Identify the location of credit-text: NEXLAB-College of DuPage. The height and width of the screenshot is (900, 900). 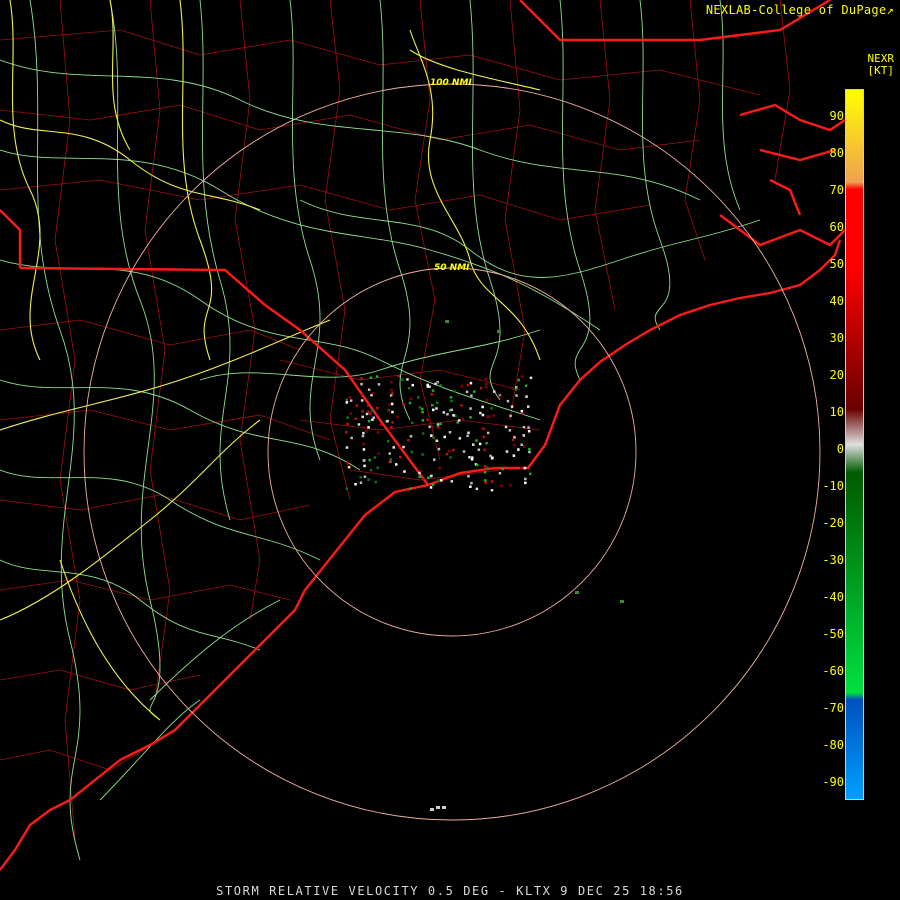
(796, 10).